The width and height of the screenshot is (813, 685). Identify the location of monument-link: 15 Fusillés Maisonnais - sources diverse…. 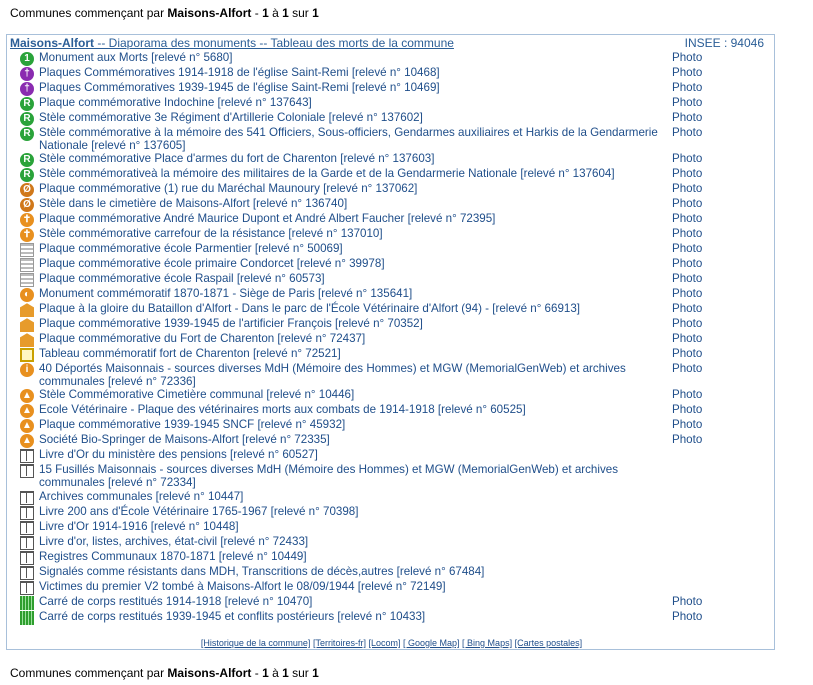
(361, 476).